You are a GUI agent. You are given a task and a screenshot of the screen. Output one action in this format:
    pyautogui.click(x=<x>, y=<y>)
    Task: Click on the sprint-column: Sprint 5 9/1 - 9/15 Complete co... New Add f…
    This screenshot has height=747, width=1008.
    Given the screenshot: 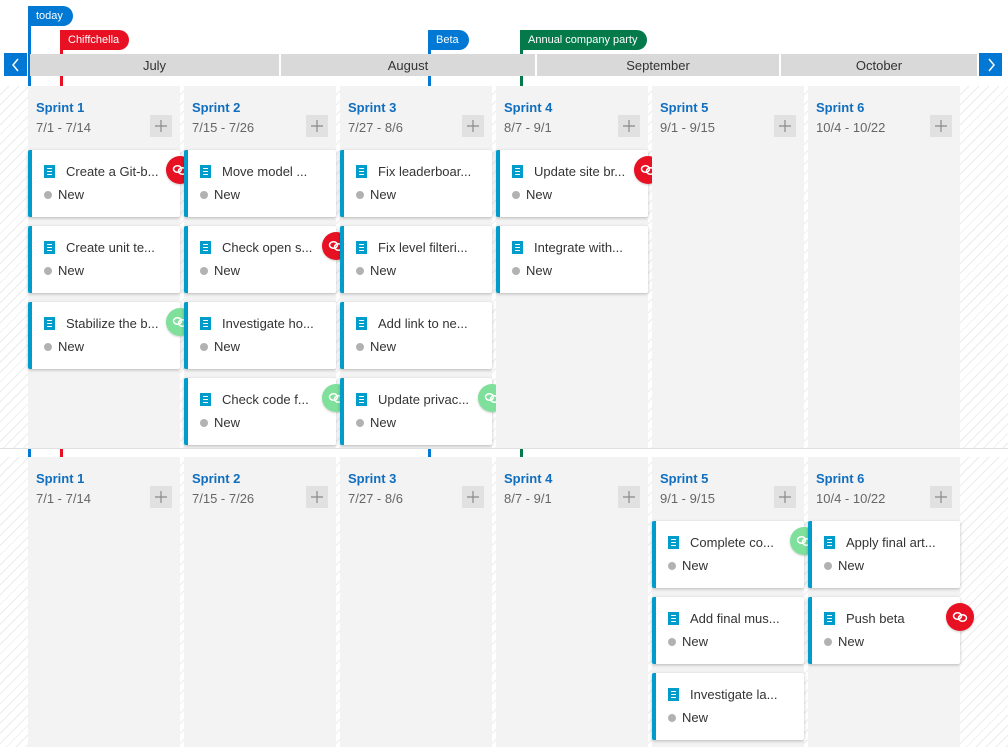 What is the action you would take?
    pyautogui.click(x=735, y=602)
    